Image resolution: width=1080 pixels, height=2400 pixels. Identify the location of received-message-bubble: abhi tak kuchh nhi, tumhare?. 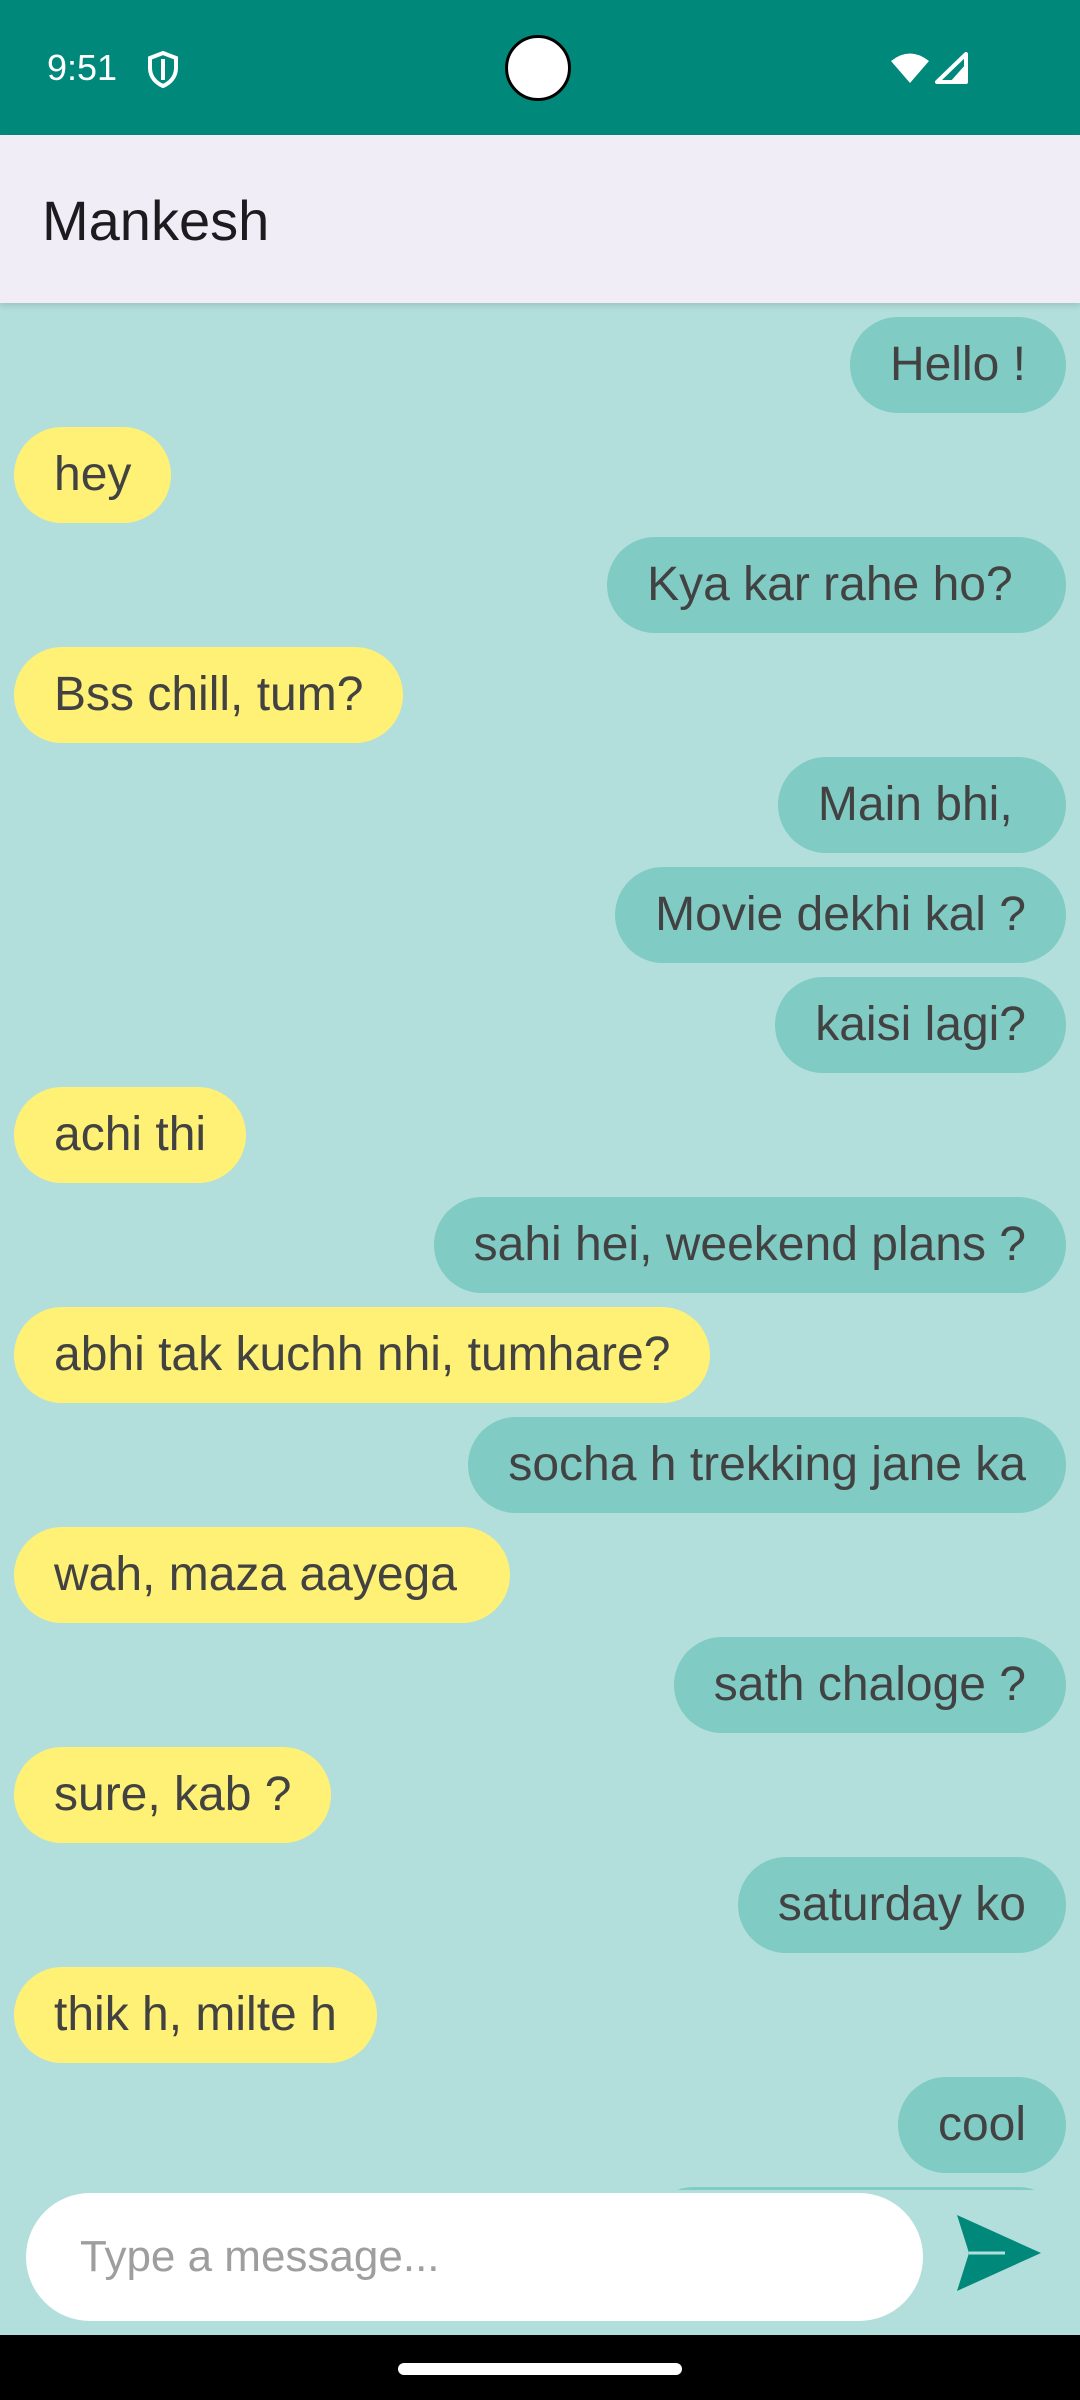
(362, 1355).